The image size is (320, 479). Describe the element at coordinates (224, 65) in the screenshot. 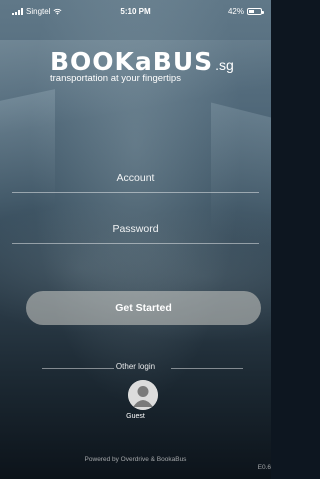

I see `logo-suffix: .sg` at that location.